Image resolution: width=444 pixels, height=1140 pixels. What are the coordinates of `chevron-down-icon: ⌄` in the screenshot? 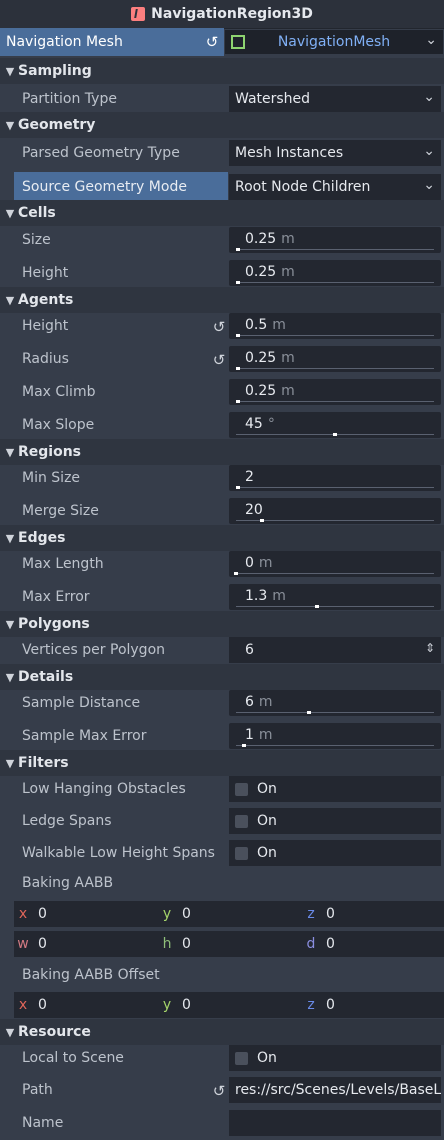 It's located at (431, 40).